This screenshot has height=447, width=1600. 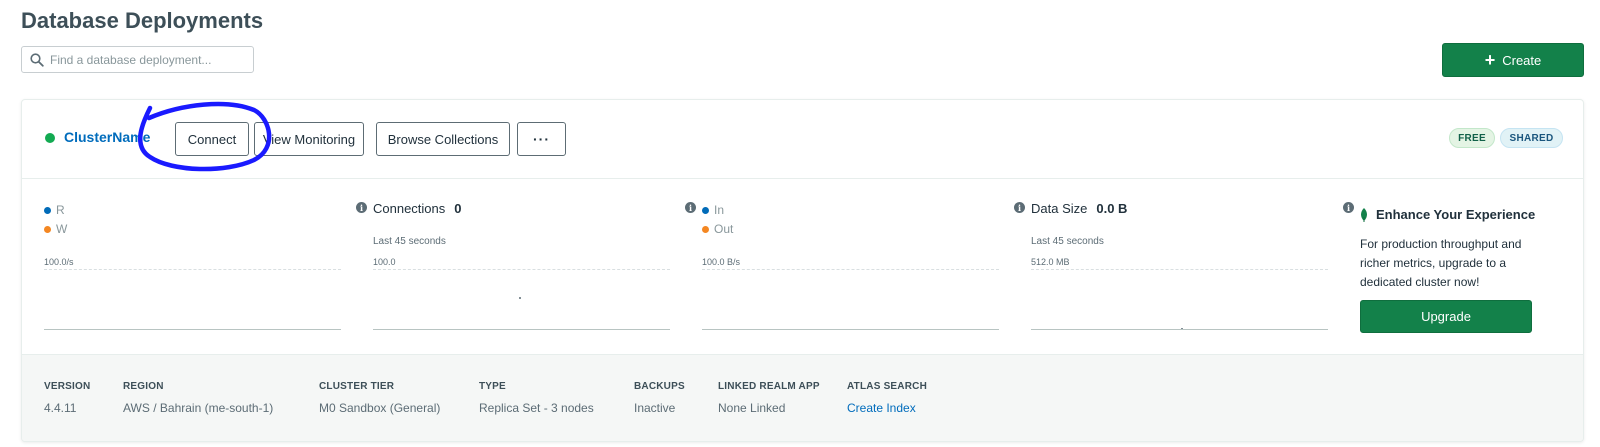 What do you see at coordinates (1531, 138) in the screenshot?
I see `shared-badge: SHARED` at bounding box center [1531, 138].